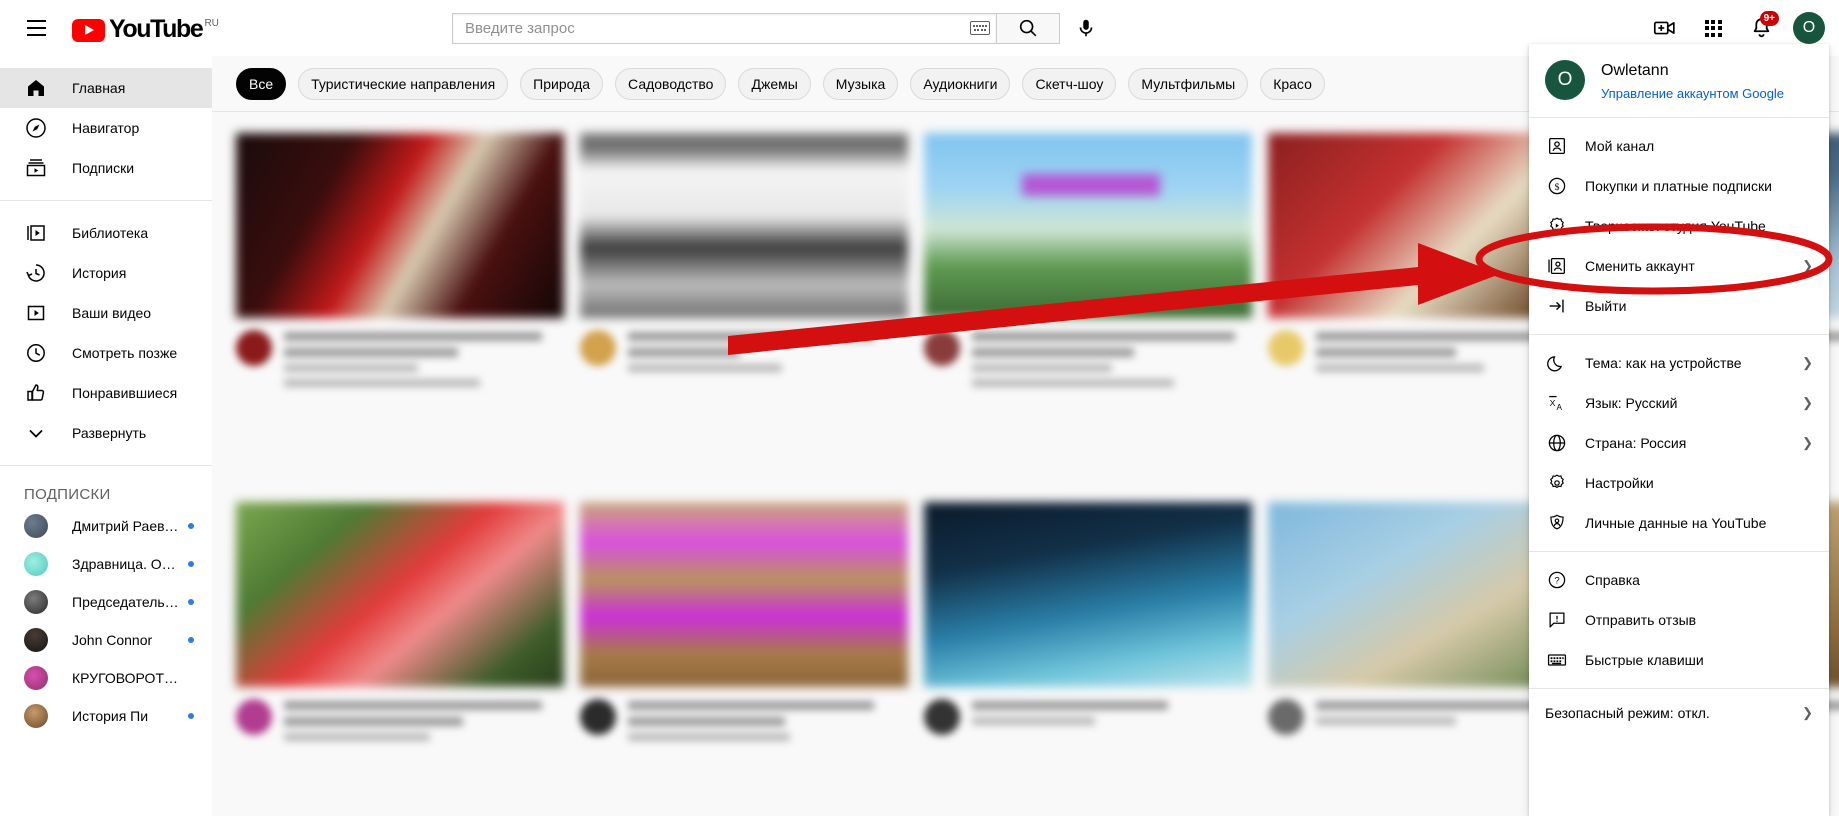 The image size is (1839, 816). What do you see at coordinates (1557, 266) in the screenshot?
I see `switch-account-icon` at bounding box center [1557, 266].